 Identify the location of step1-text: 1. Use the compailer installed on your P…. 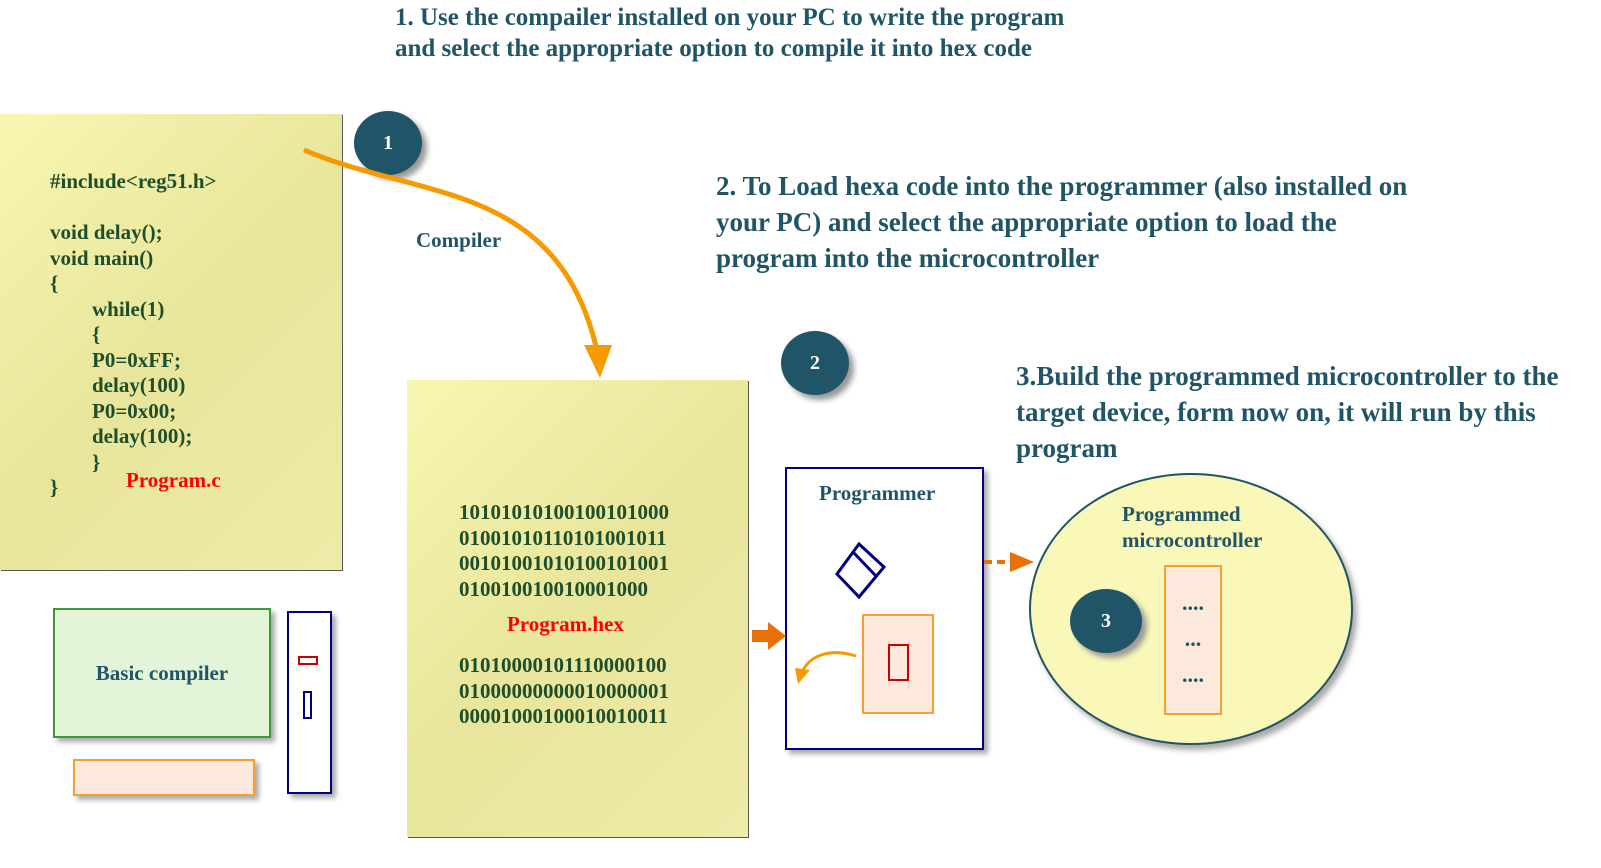
(730, 33).